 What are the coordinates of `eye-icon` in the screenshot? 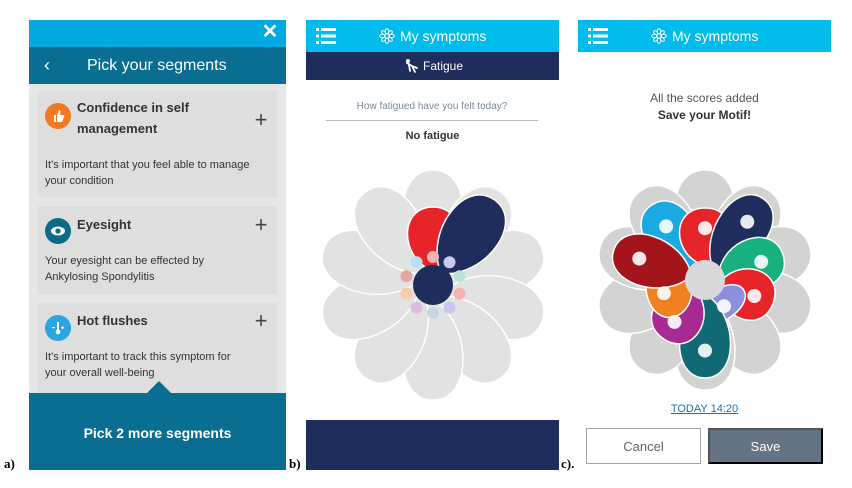 It's located at (58, 231).